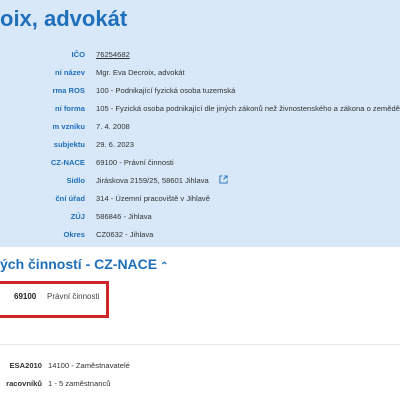 Image resolution: width=400 pixels, height=400 pixels. I want to click on chevron-up-icon: ⌃, so click(164, 266).